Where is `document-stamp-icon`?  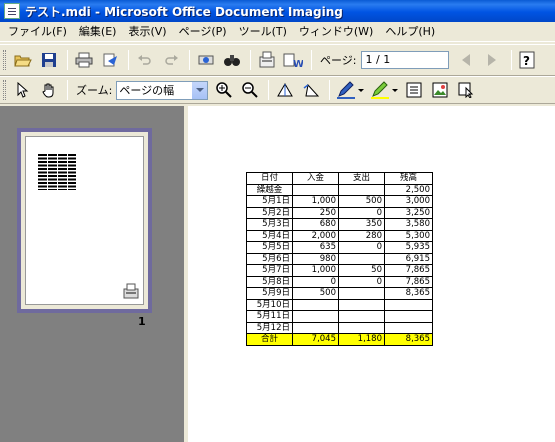 document-stamp-icon is located at coordinates (266, 59).